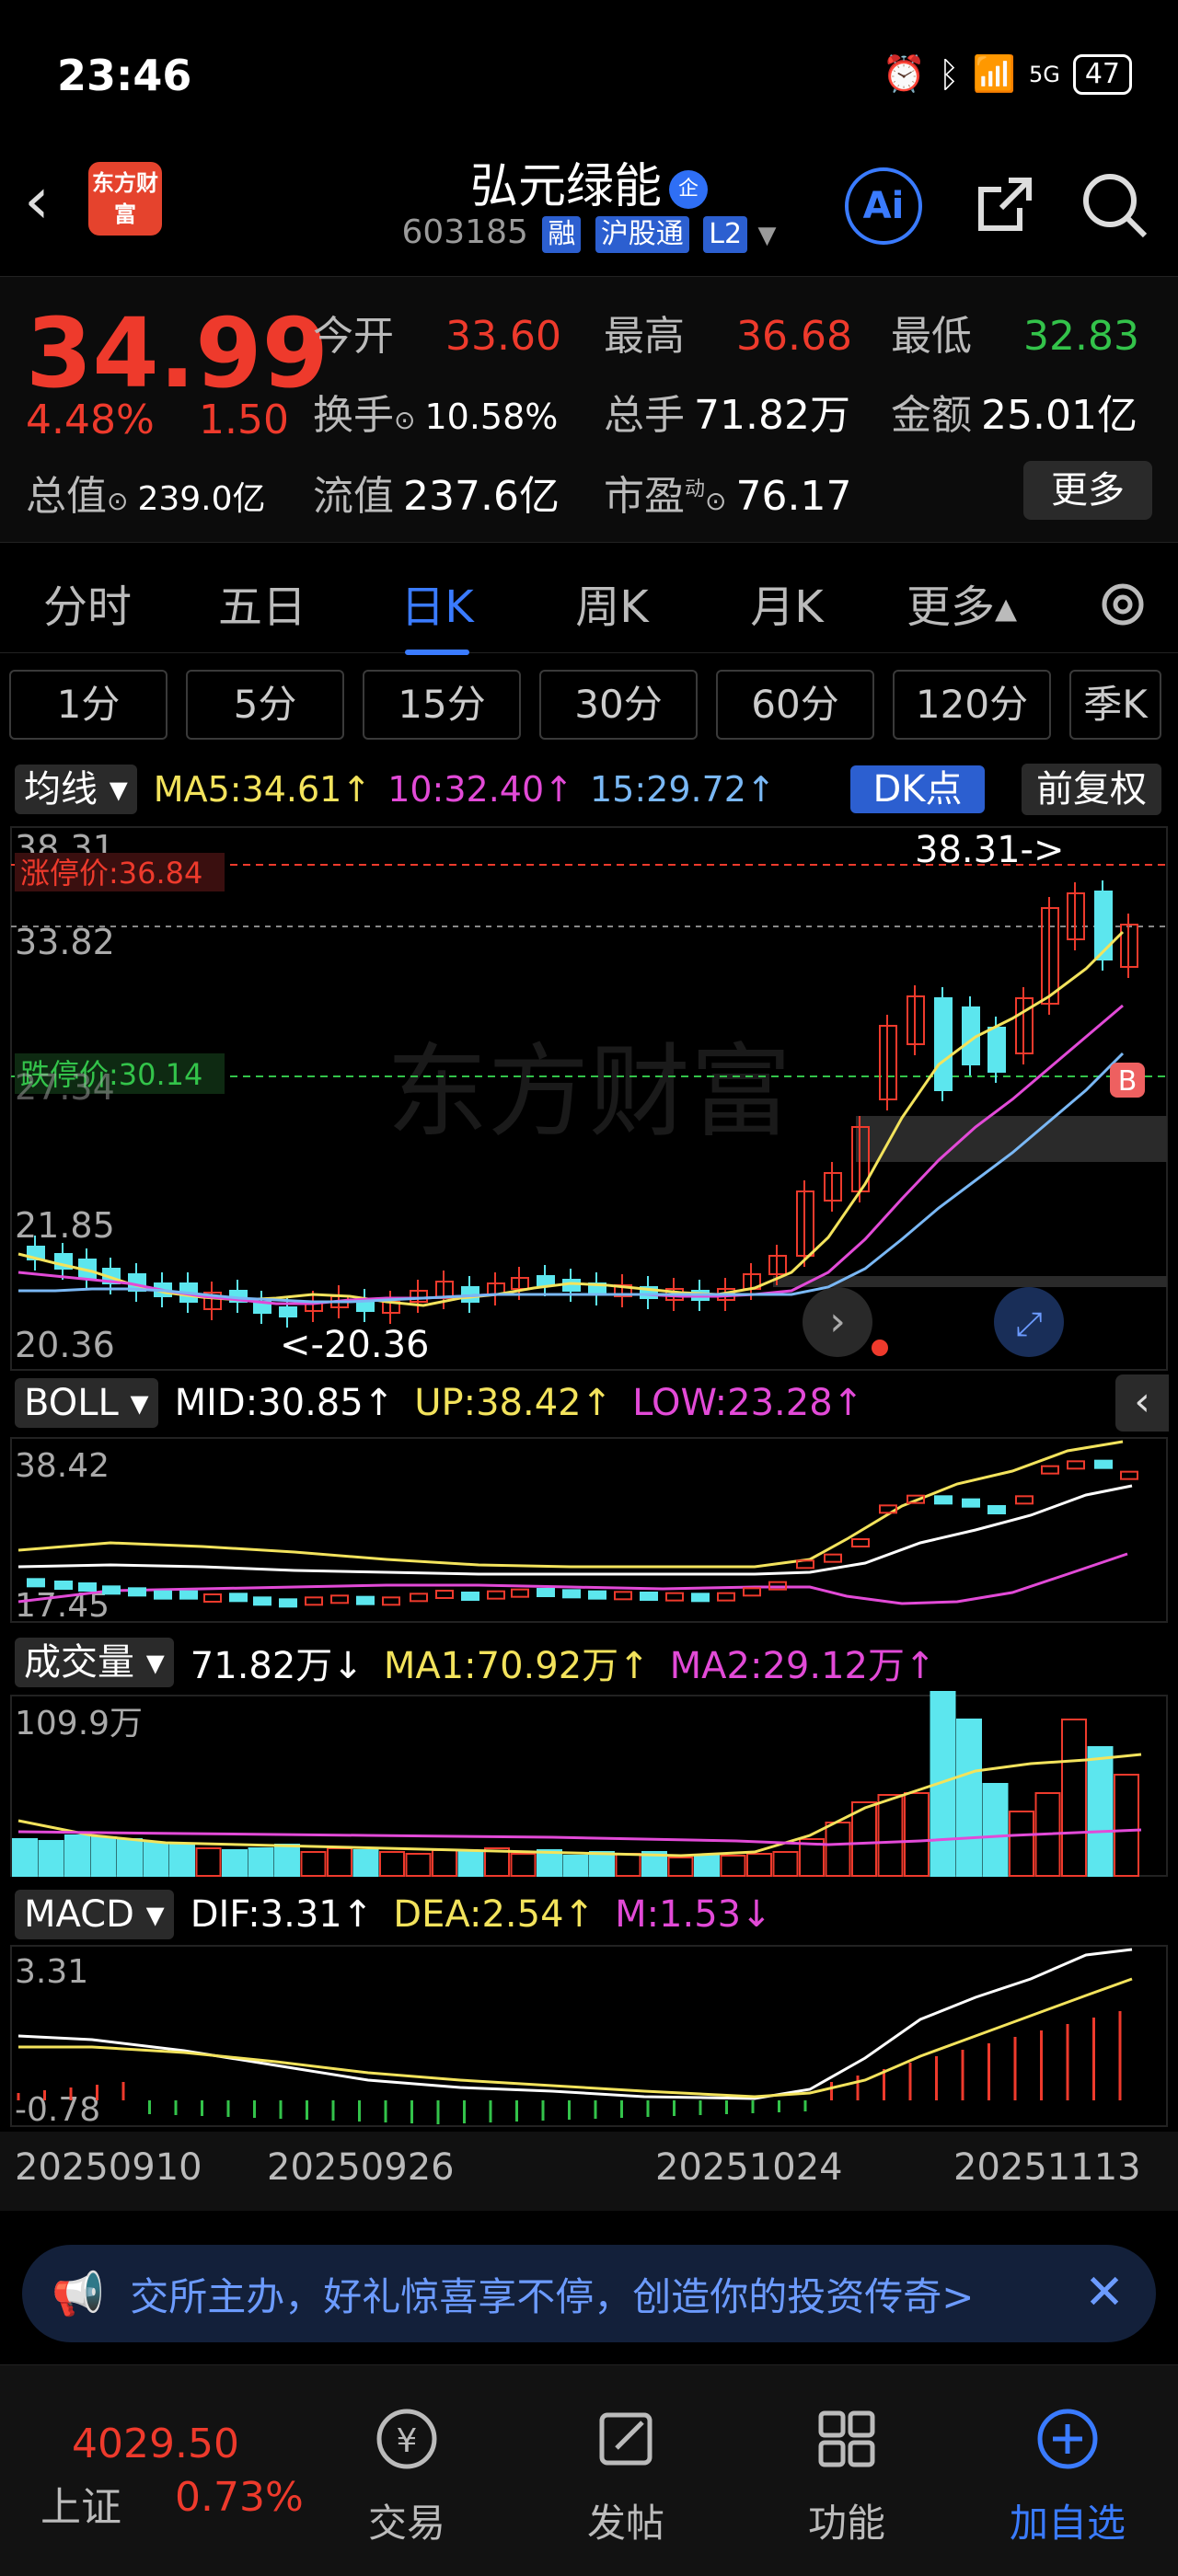  Describe the element at coordinates (1115, 705) in the screenshot. I see `period-quarter: 季K` at that location.